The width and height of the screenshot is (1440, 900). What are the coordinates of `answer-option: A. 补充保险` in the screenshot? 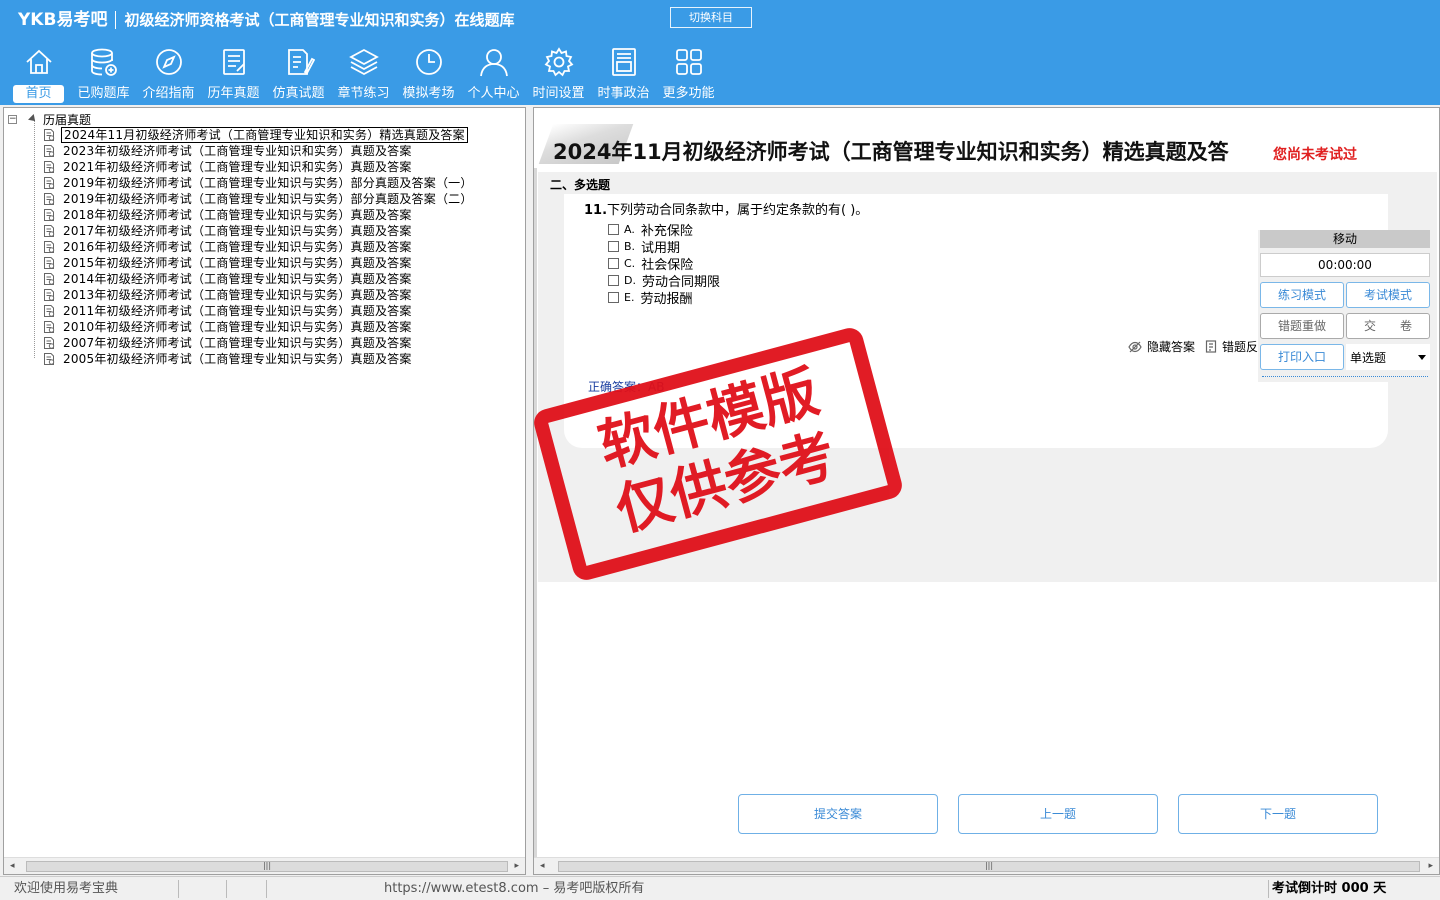 It's located at (664, 230).